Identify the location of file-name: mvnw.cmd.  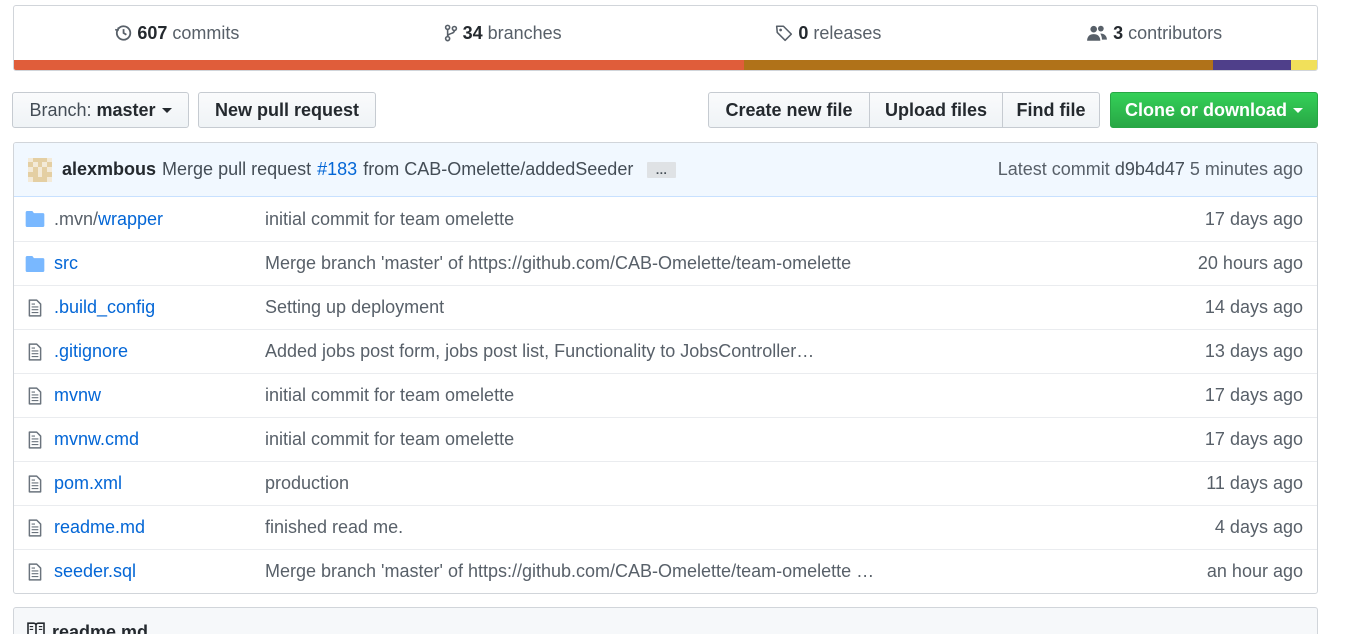
(96, 439).